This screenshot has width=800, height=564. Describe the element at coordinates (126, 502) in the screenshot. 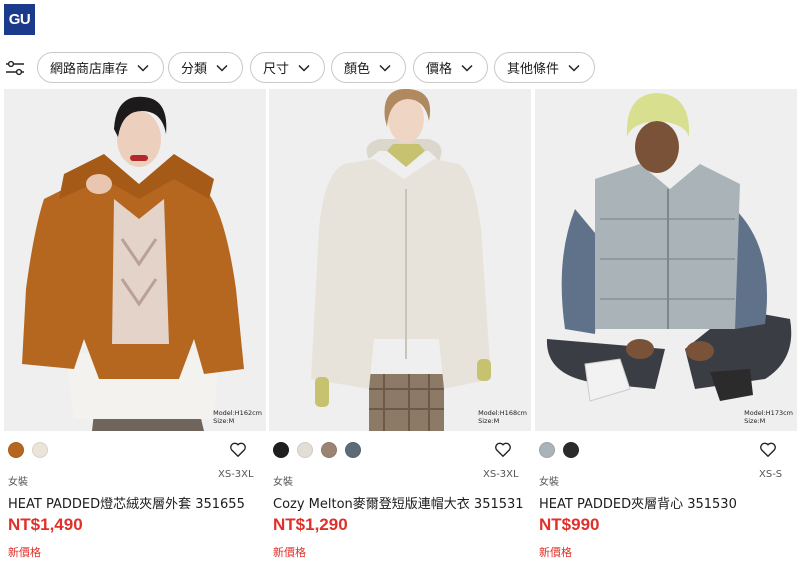

I see `product-name: HEAT PADDED燈芯絨夾層外套 351655` at that location.